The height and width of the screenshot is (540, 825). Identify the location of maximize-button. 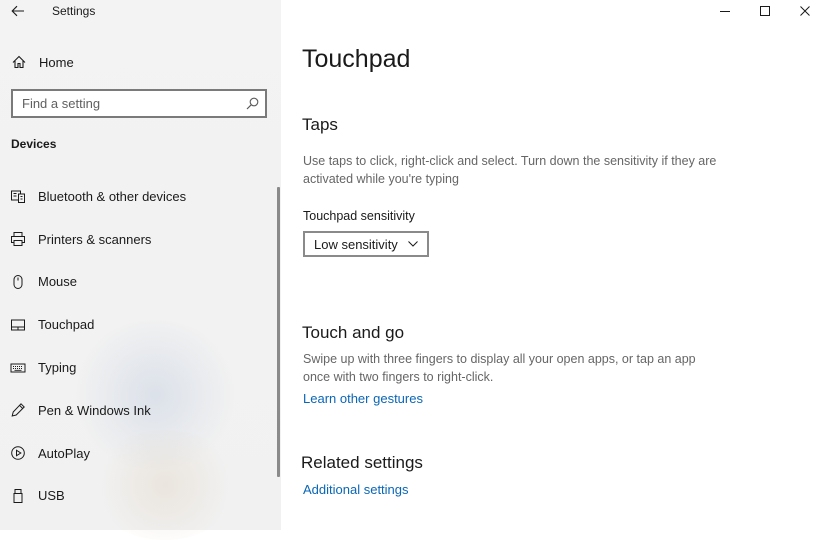
(765, 11).